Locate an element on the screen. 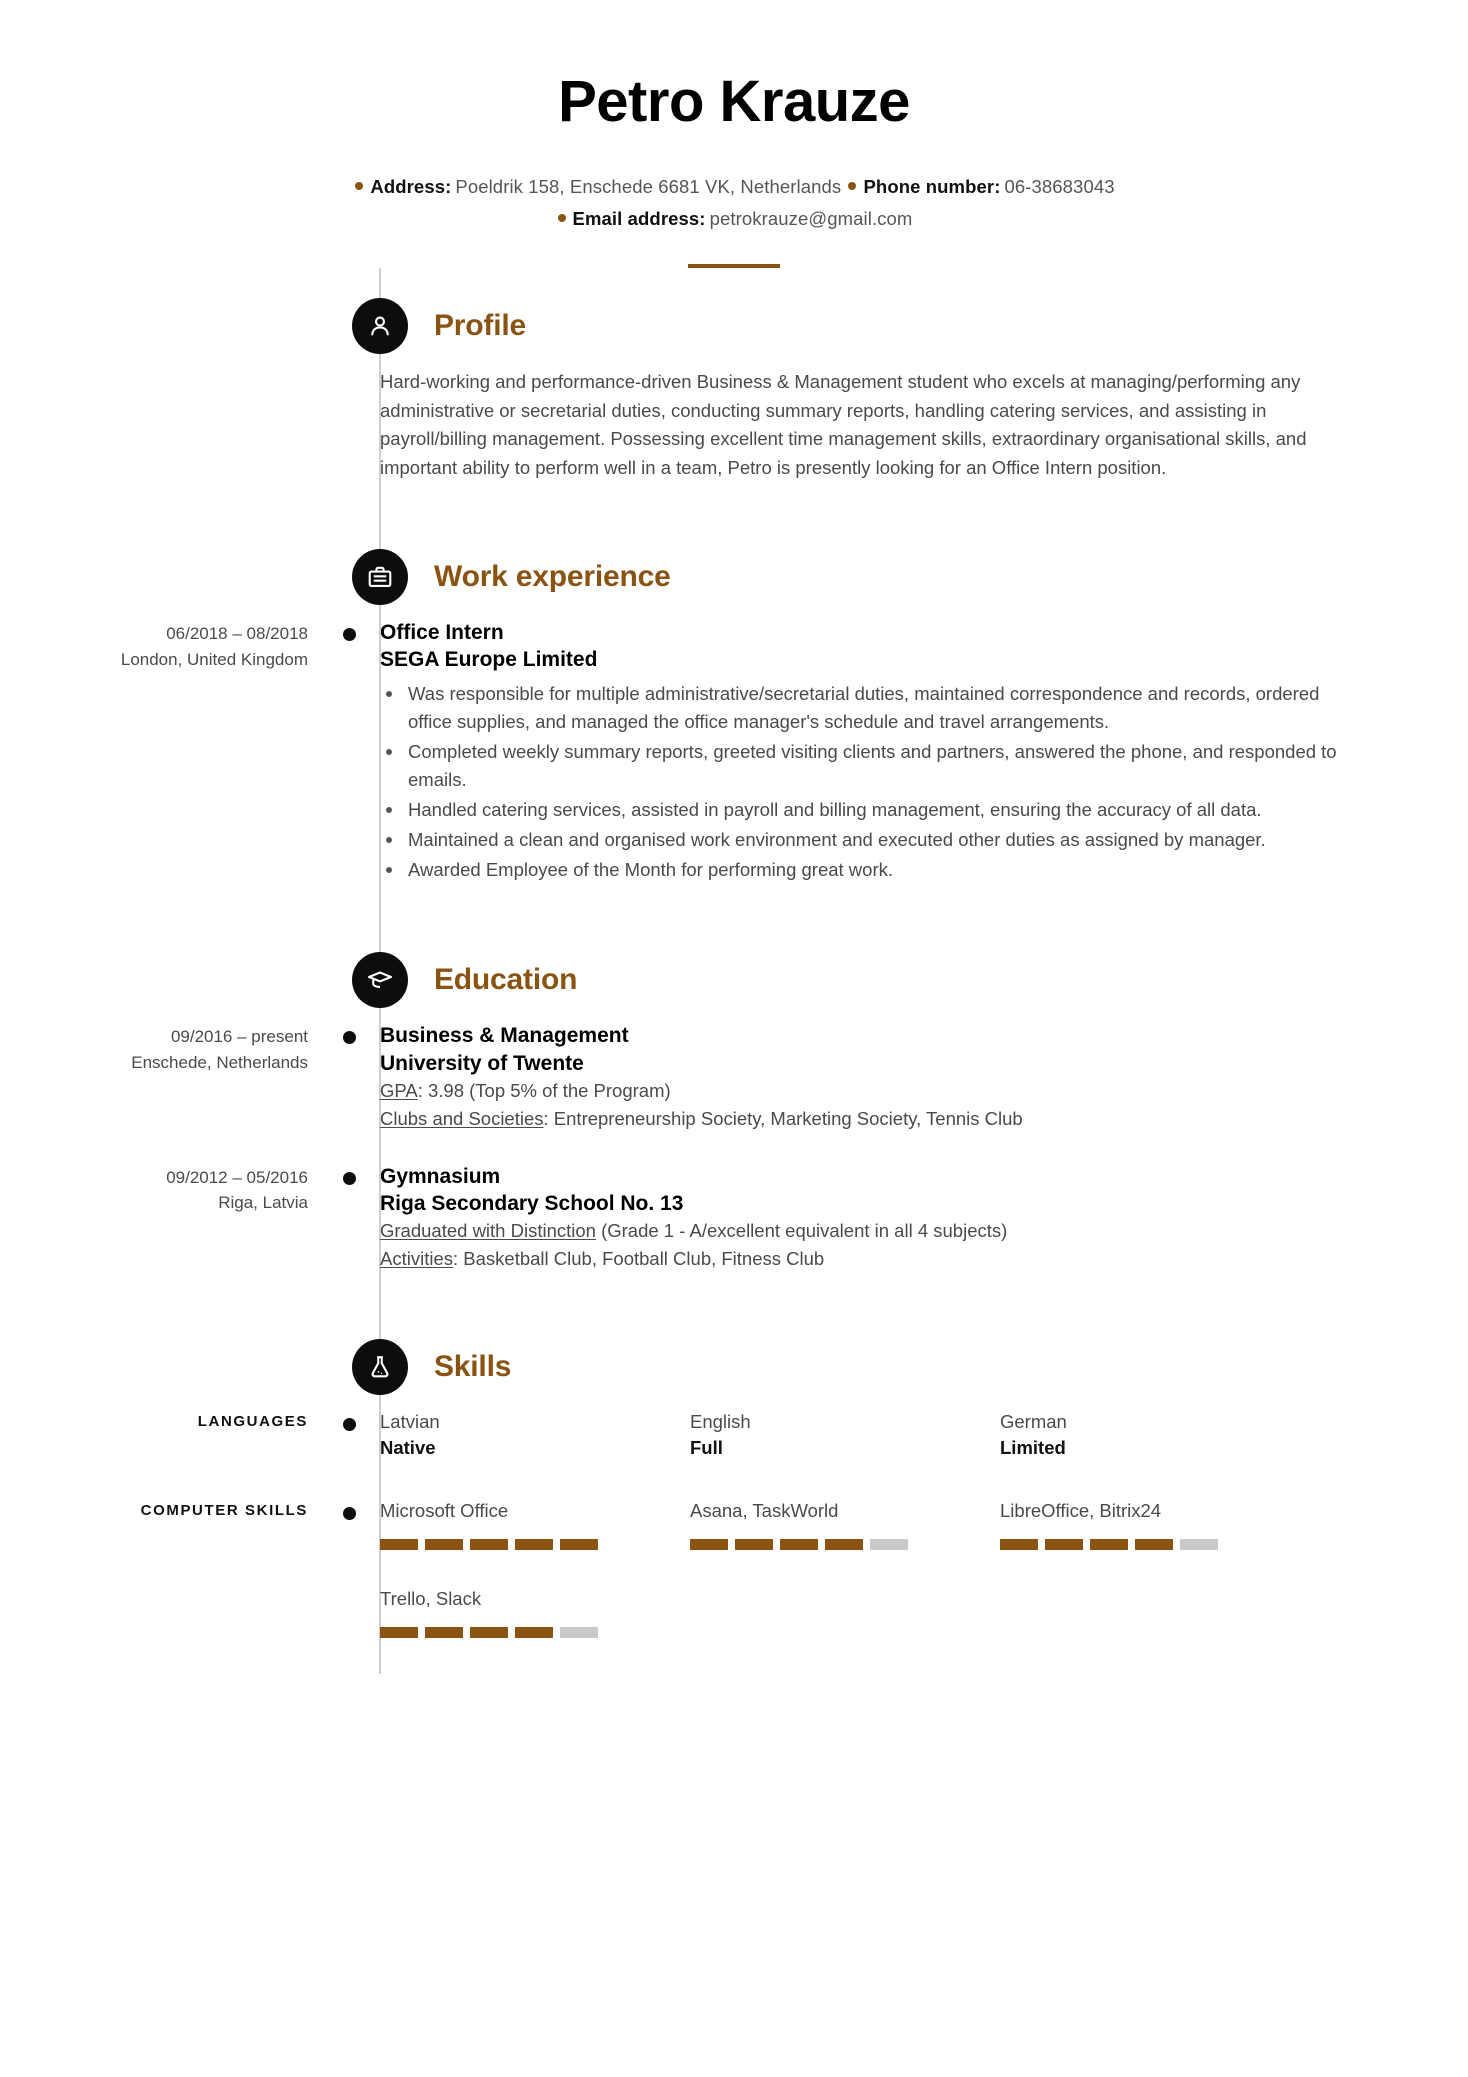  education-entry-degree: Business & Management is located at coordinates (504, 1036).